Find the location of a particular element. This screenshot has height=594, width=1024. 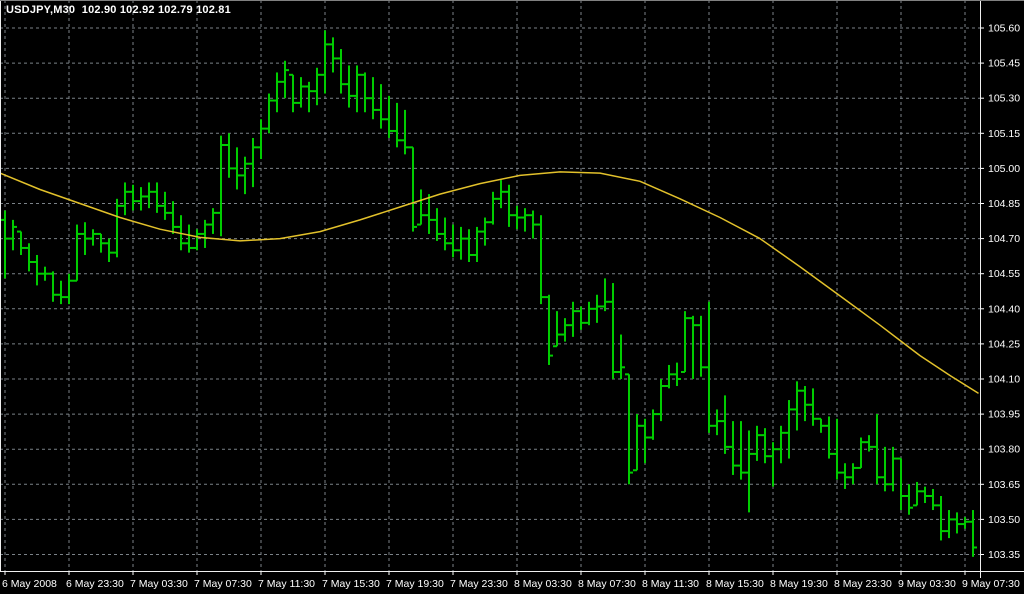

price-axis-label: 103.80 is located at coordinates (1004, 450).